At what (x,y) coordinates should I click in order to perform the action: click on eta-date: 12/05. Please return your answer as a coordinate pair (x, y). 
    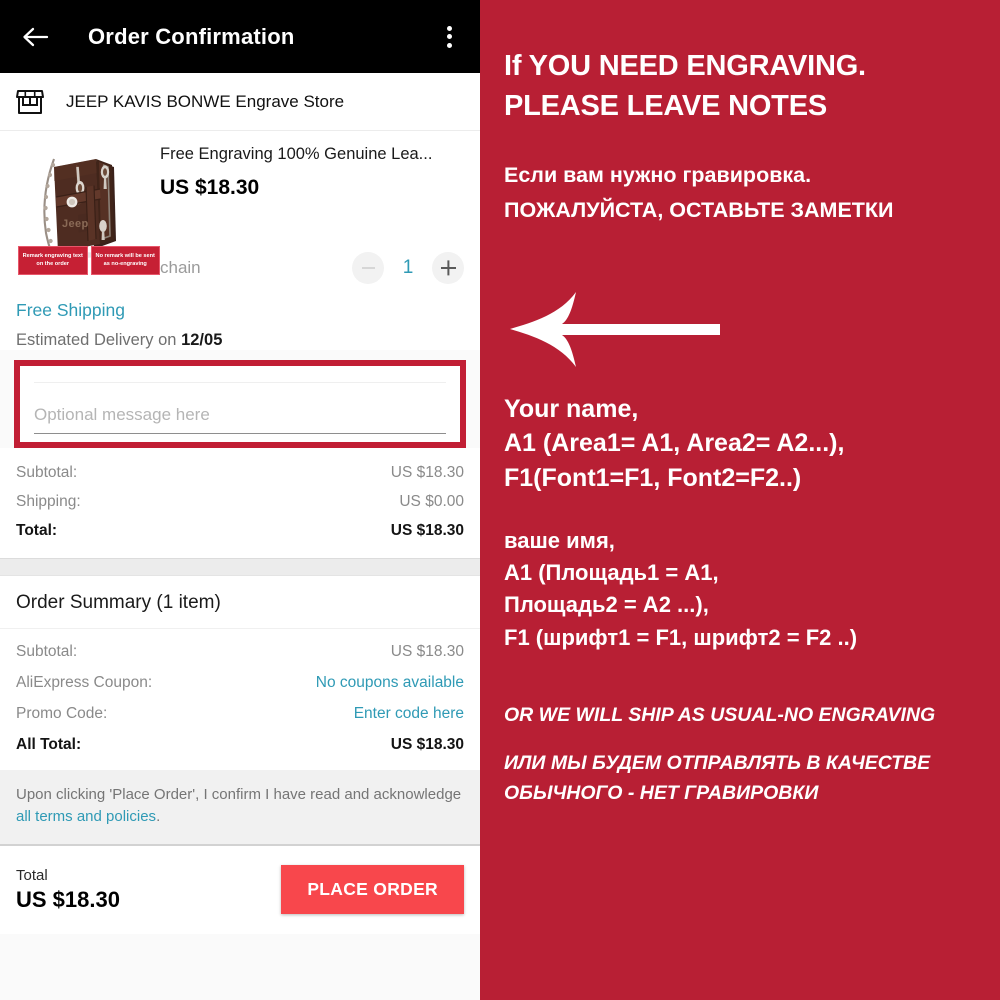
    Looking at the image, I should click on (202, 340).